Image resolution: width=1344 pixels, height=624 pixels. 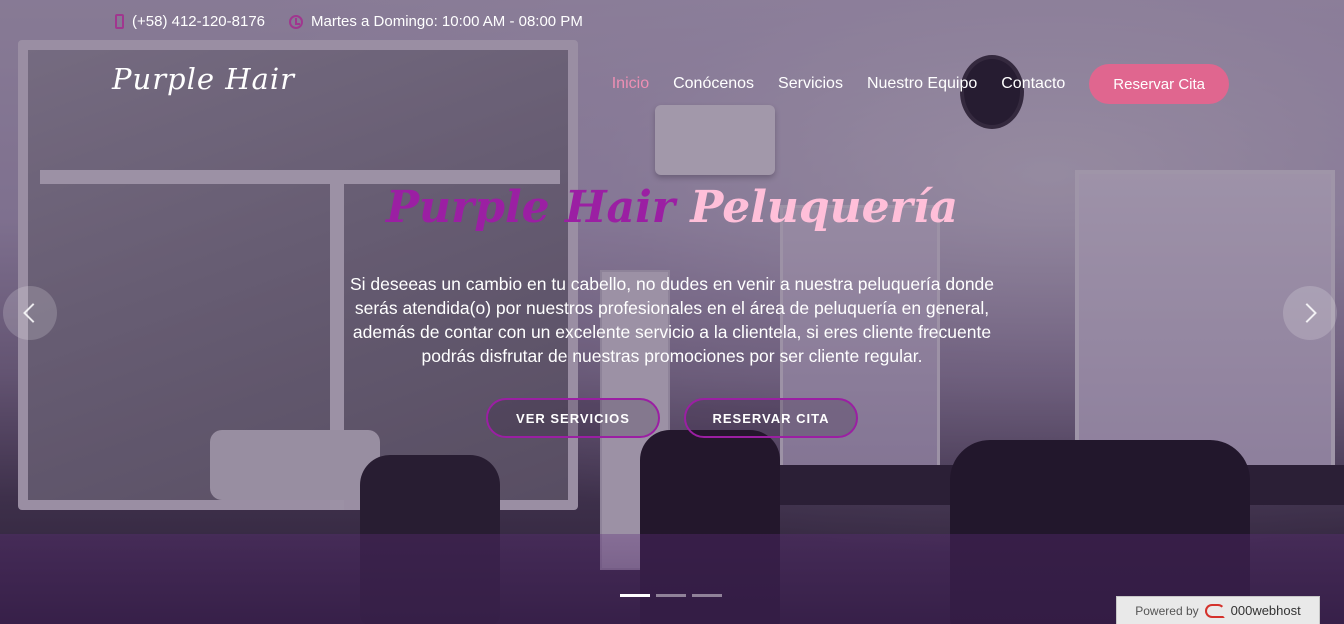 I want to click on phone-icon, so click(x=119, y=21).